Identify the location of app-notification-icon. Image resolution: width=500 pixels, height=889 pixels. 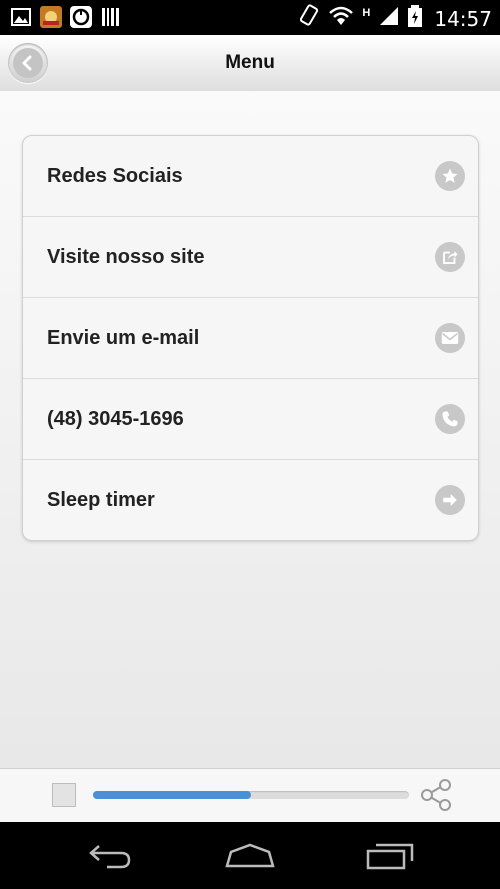
(51, 17).